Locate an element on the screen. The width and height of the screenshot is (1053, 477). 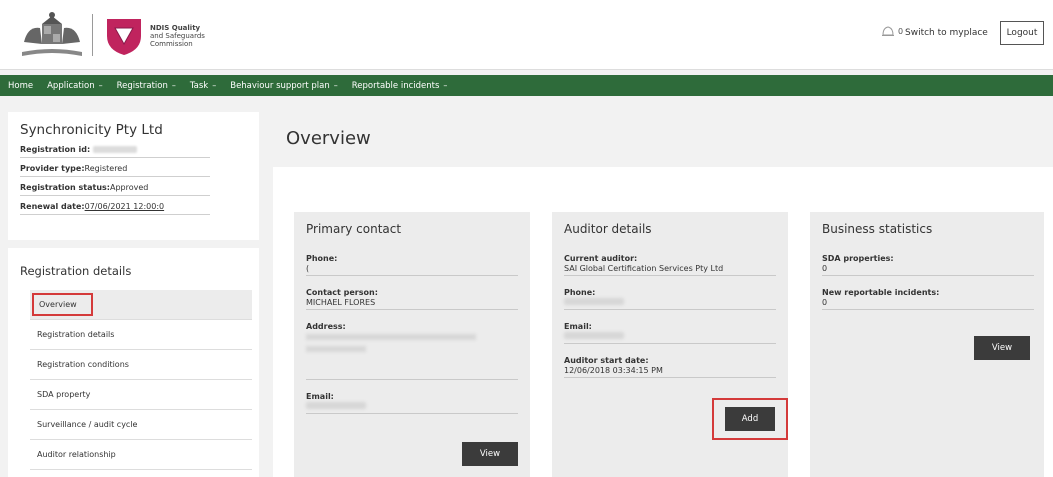
view-contact-button: View is located at coordinates (490, 454).